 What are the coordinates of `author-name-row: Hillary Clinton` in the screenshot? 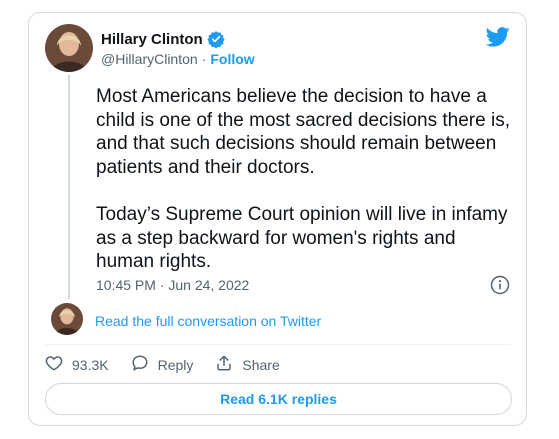 It's located at (163, 39).